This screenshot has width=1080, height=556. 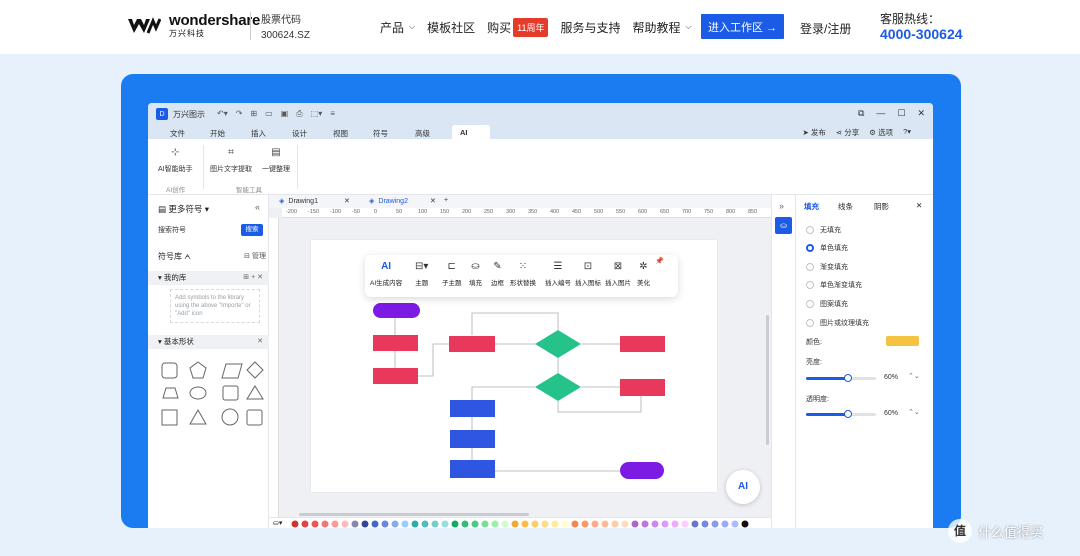 I want to click on nav-templates: 模板社区, so click(x=451, y=27).